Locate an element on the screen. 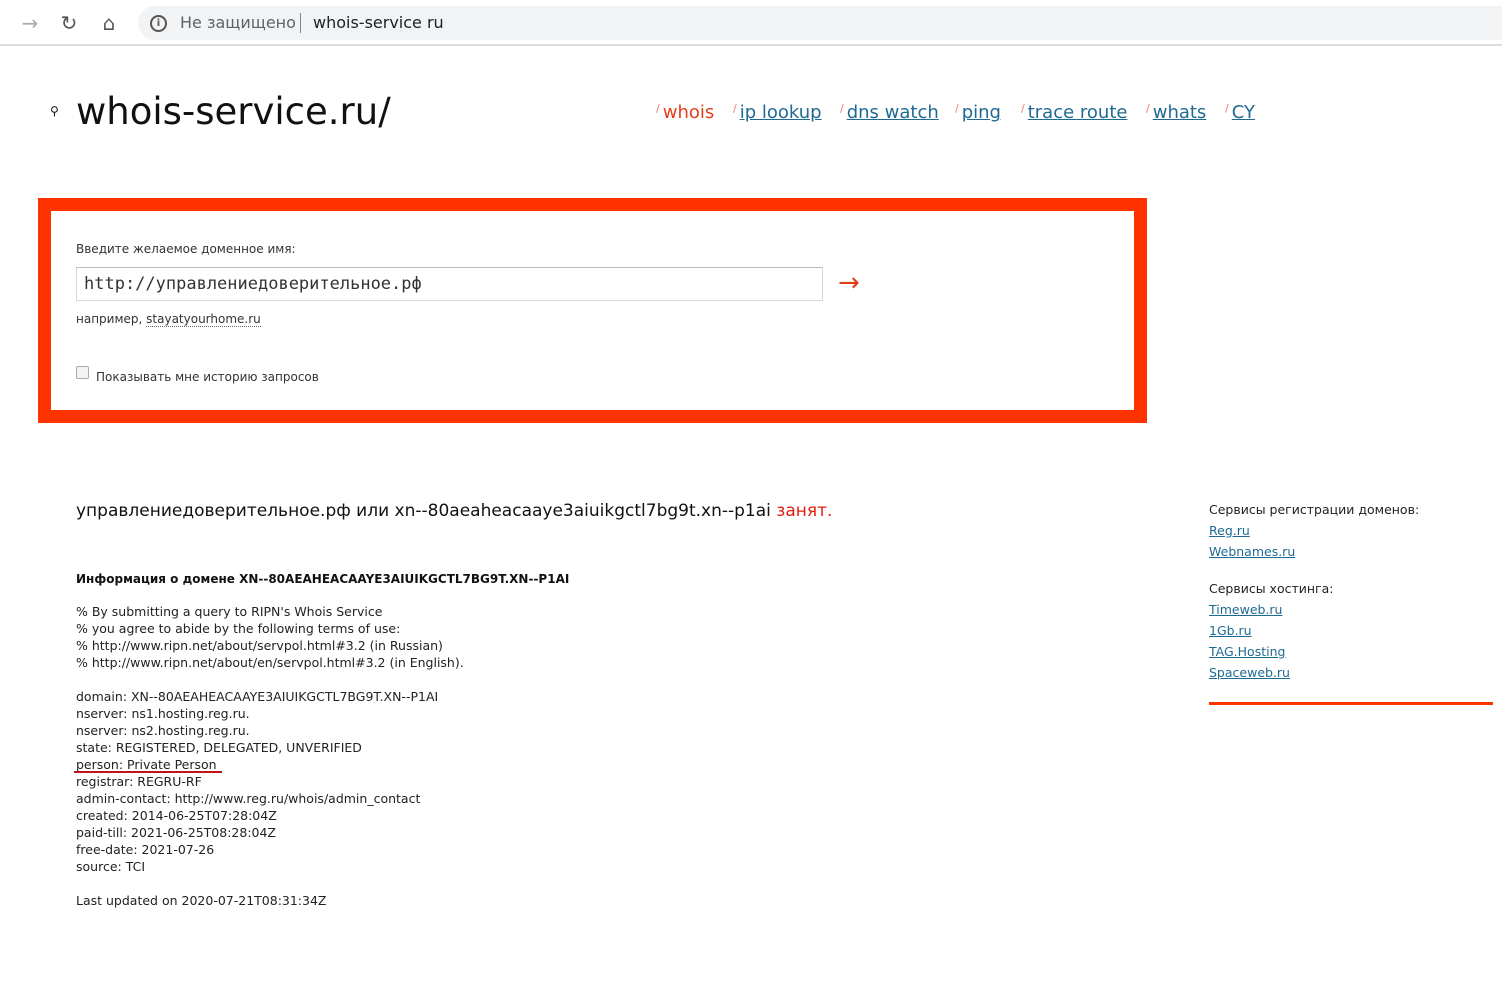 Image resolution: width=1502 pixels, height=991 pixels. link-timeweb: Timeweb.ru is located at coordinates (1314, 609).